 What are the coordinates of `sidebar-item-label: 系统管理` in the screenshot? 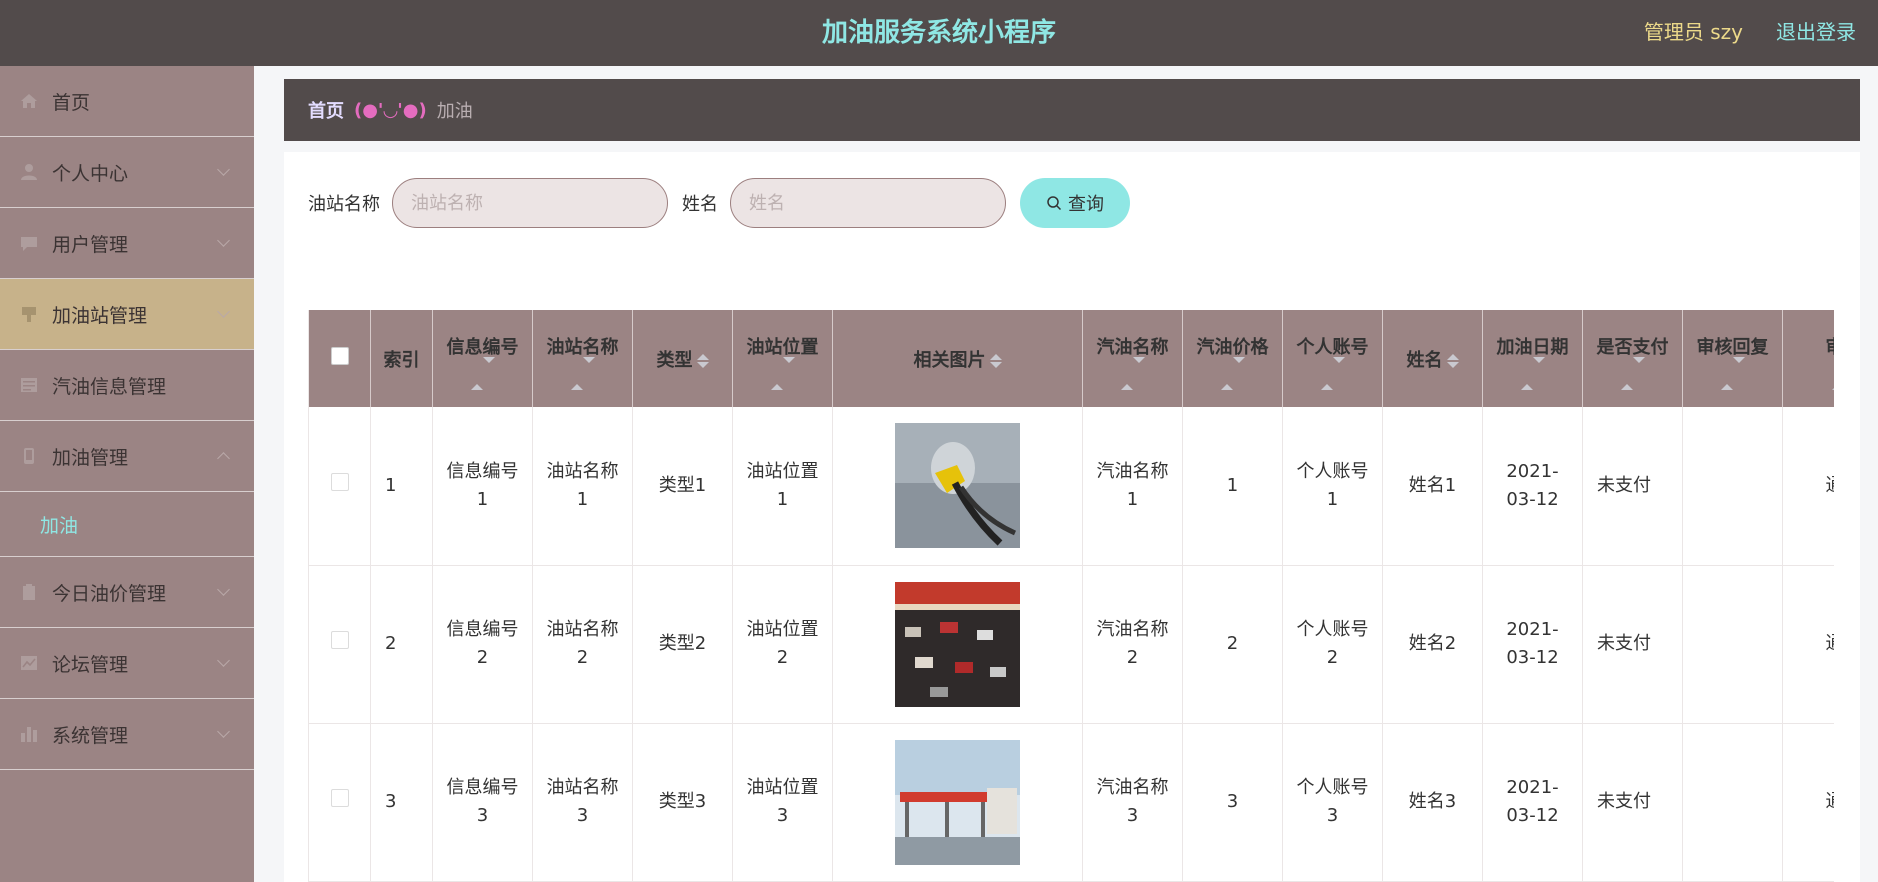 It's located at (90, 735).